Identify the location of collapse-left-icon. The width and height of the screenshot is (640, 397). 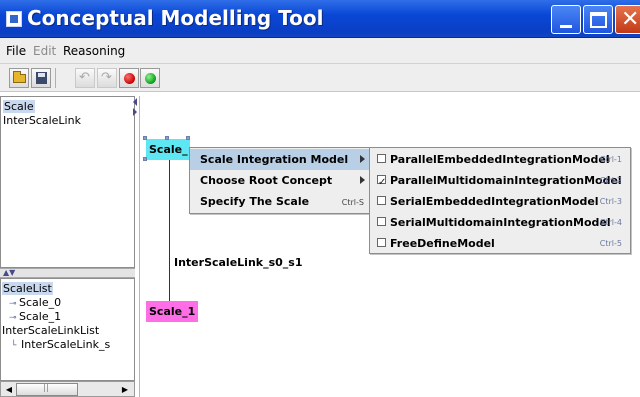
(135, 102).